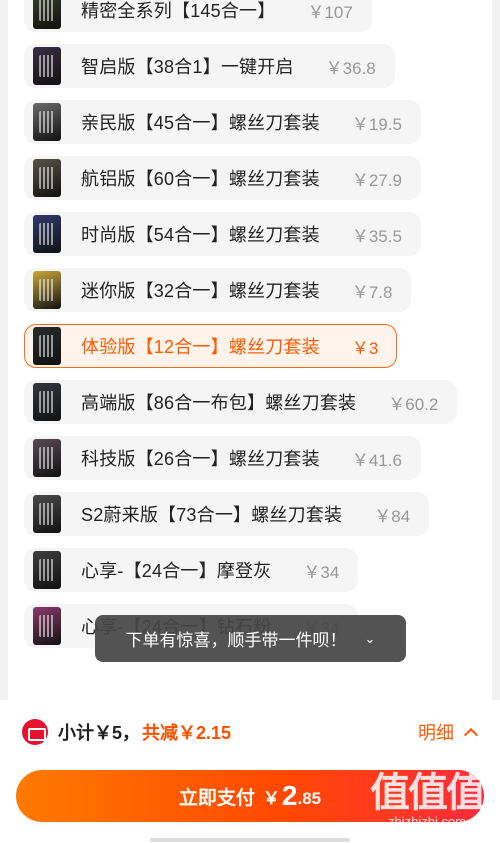 The width and height of the screenshot is (500, 843). I want to click on pay-currency: ￥, so click(271, 798).